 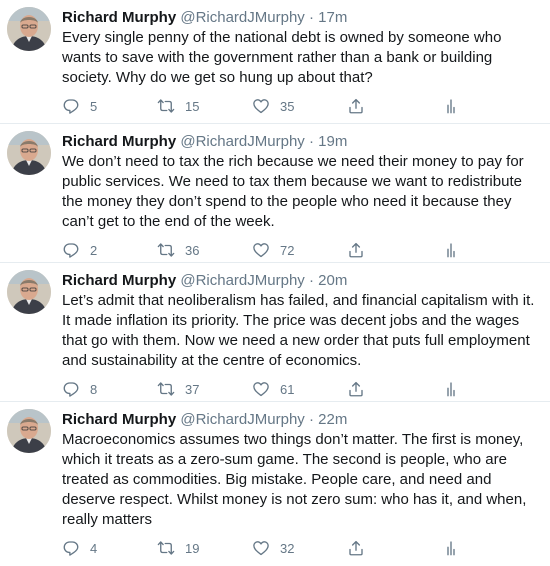 I want to click on reply-count: 5, so click(x=94, y=106).